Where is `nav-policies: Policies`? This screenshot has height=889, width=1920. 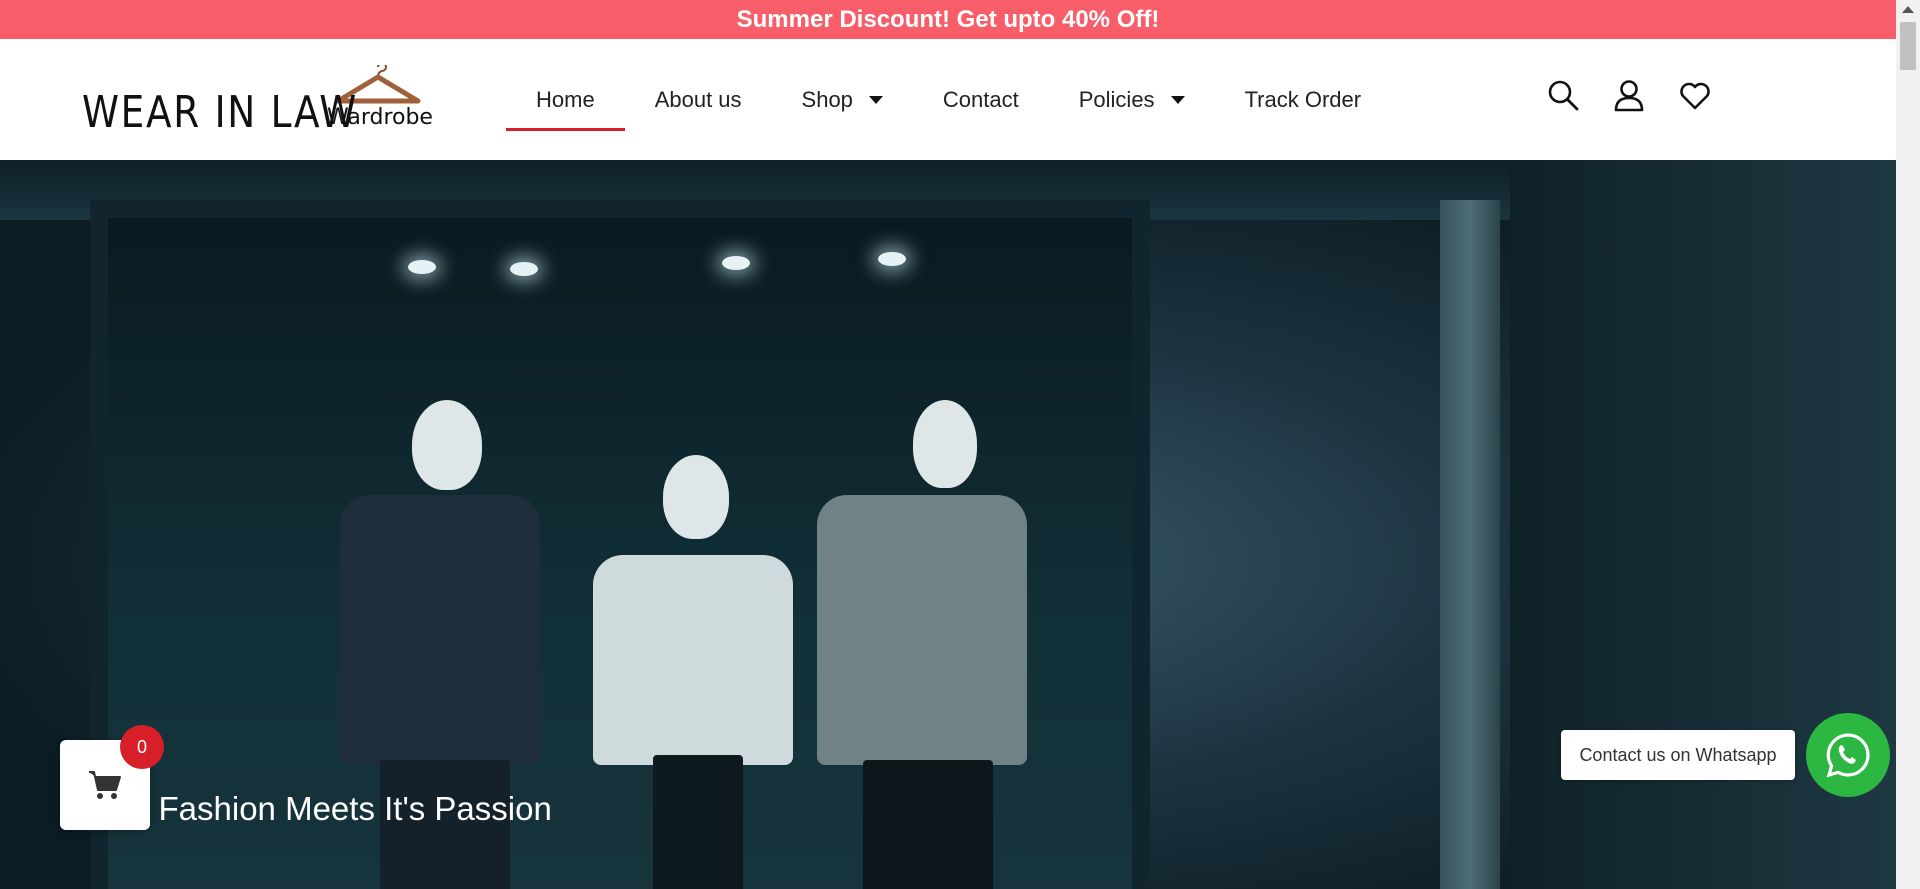 nav-policies: Policies is located at coordinates (1132, 99).